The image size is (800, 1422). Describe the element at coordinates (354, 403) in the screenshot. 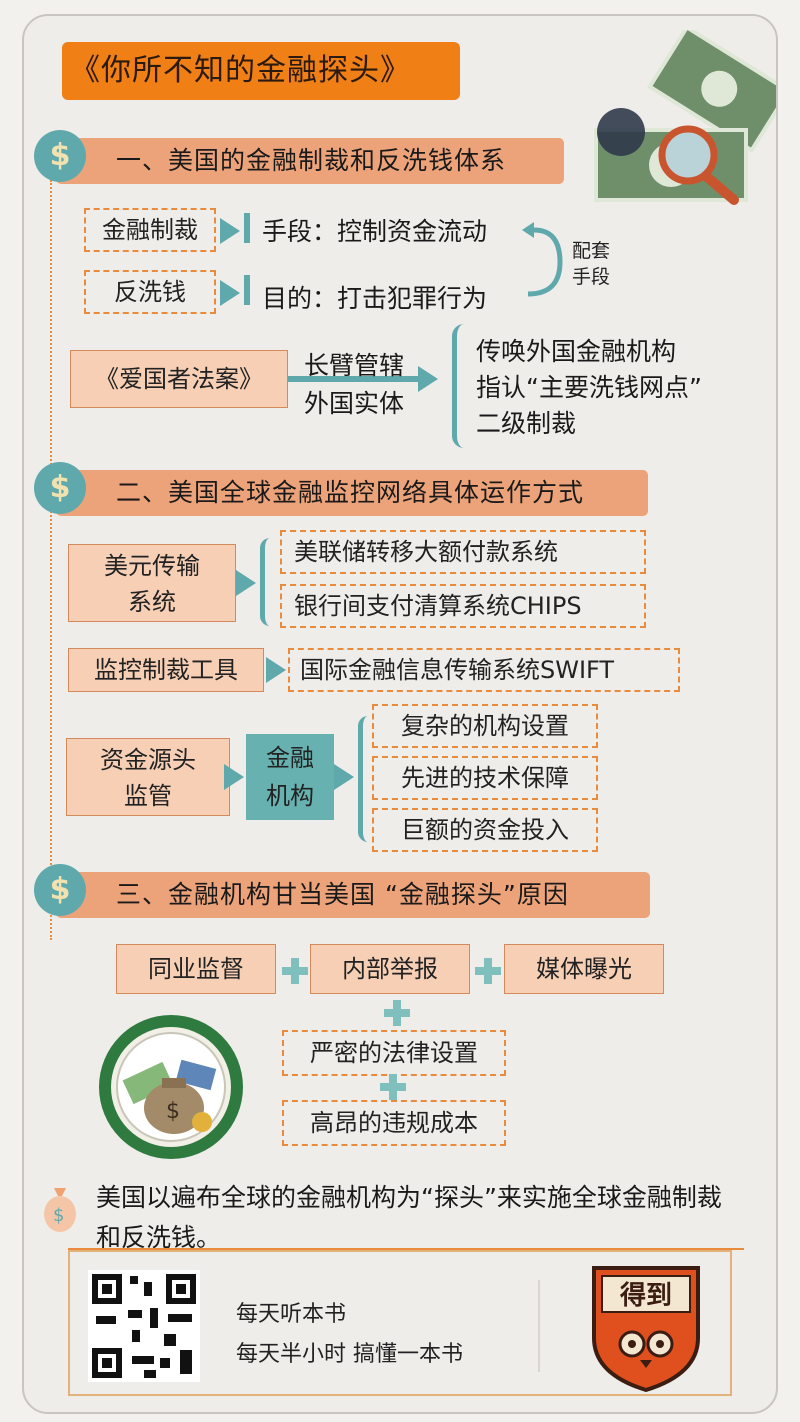

I see `foreign-entity-text: 外国实体` at that location.